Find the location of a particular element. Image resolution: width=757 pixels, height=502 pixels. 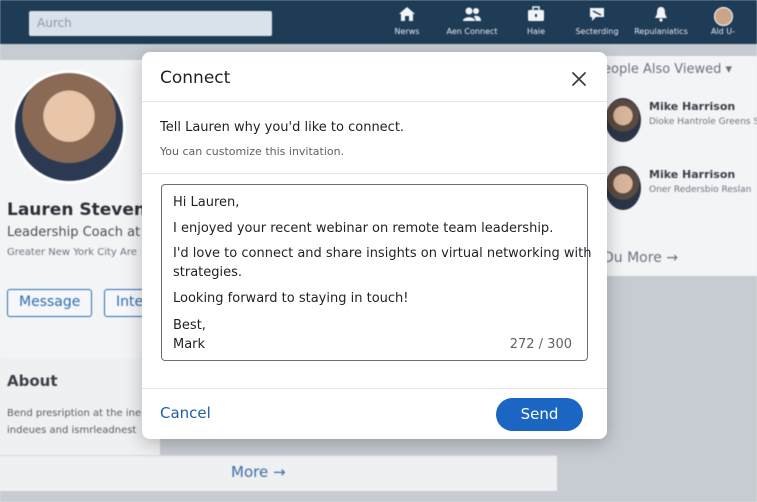

message-line: Best, is located at coordinates (189, 325).